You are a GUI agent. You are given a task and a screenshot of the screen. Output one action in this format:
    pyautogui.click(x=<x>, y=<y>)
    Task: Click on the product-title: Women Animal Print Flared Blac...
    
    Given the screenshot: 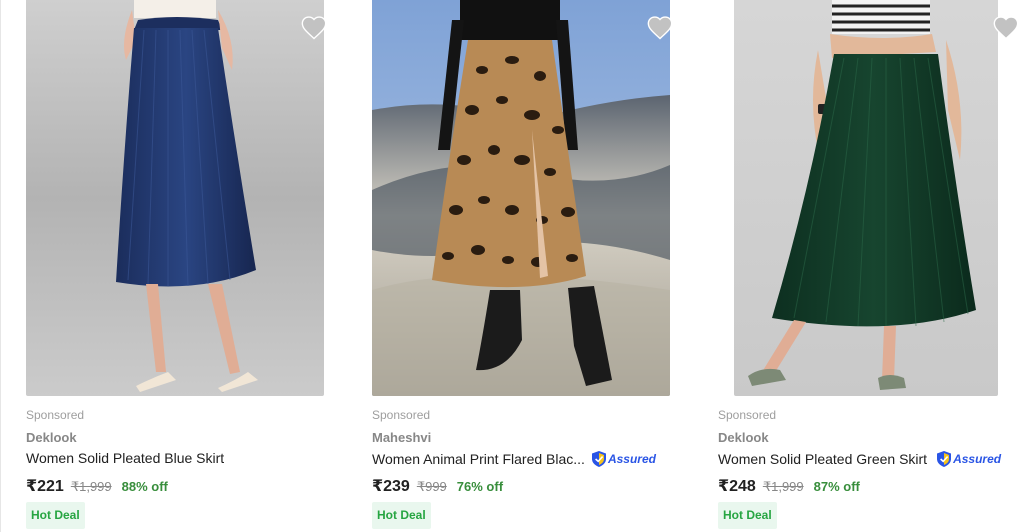 What is the action you would take?
    pyautogui.click(x=478, y=459)
    